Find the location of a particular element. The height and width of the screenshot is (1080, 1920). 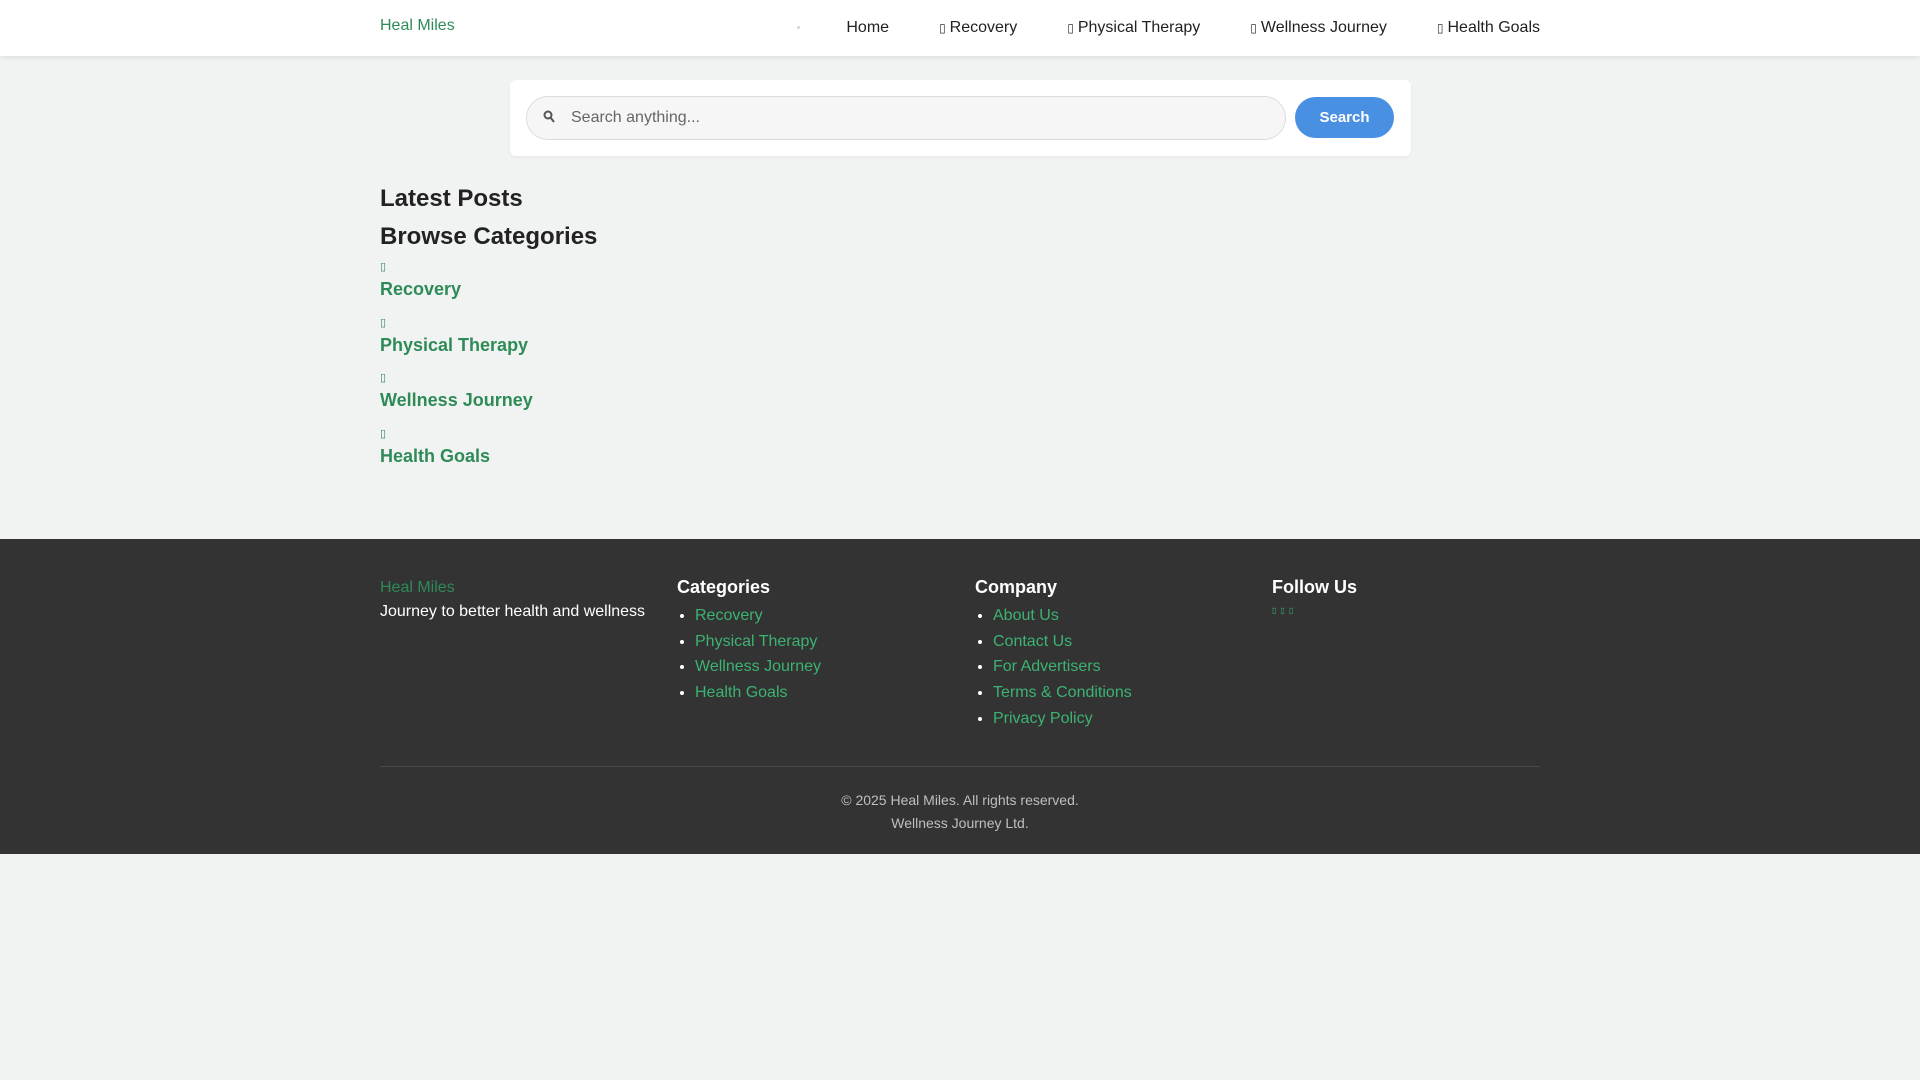

footer-link-wellness-journey: Wellness Journey is located at coordinates (758, 666).